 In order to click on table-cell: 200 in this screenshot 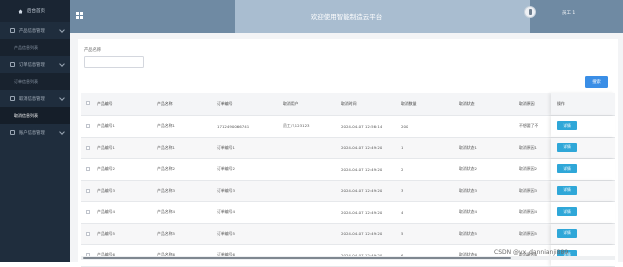, I will do `click(405, 126)`.